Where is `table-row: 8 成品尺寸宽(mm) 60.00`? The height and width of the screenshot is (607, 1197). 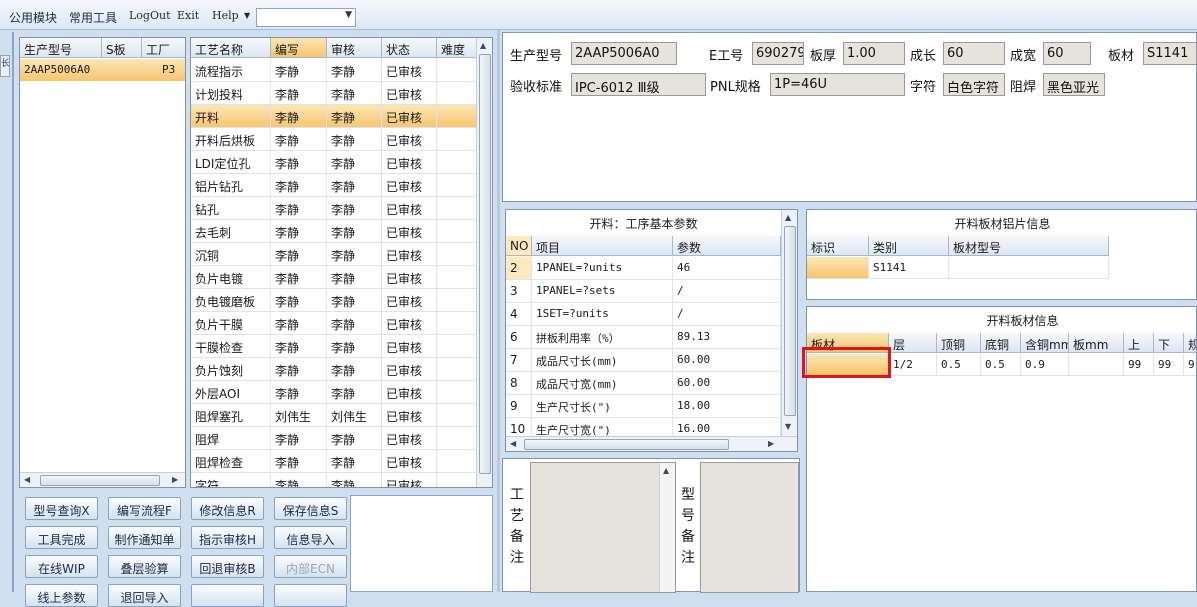
table-row: 8 成品尺寸宽(mm) 60.00 is located at coordinates (643, 383).